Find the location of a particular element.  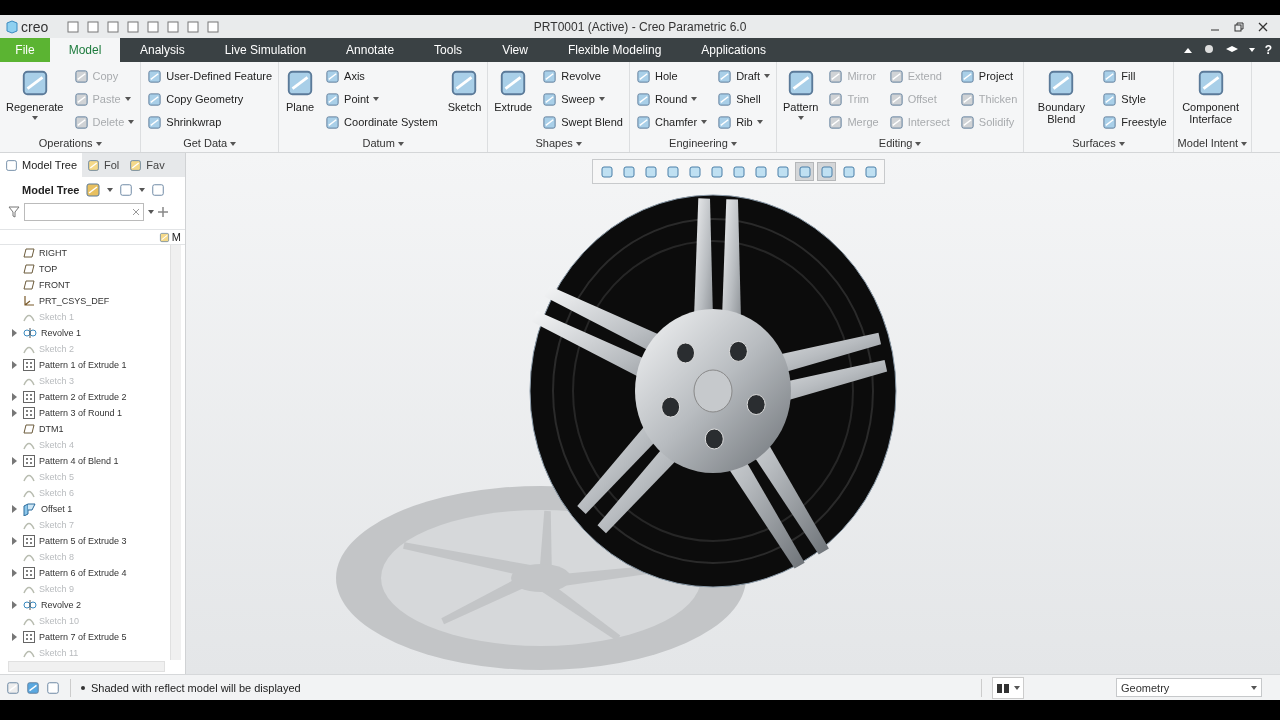

ribbon-button: Round is located at coordinates (671, 99).